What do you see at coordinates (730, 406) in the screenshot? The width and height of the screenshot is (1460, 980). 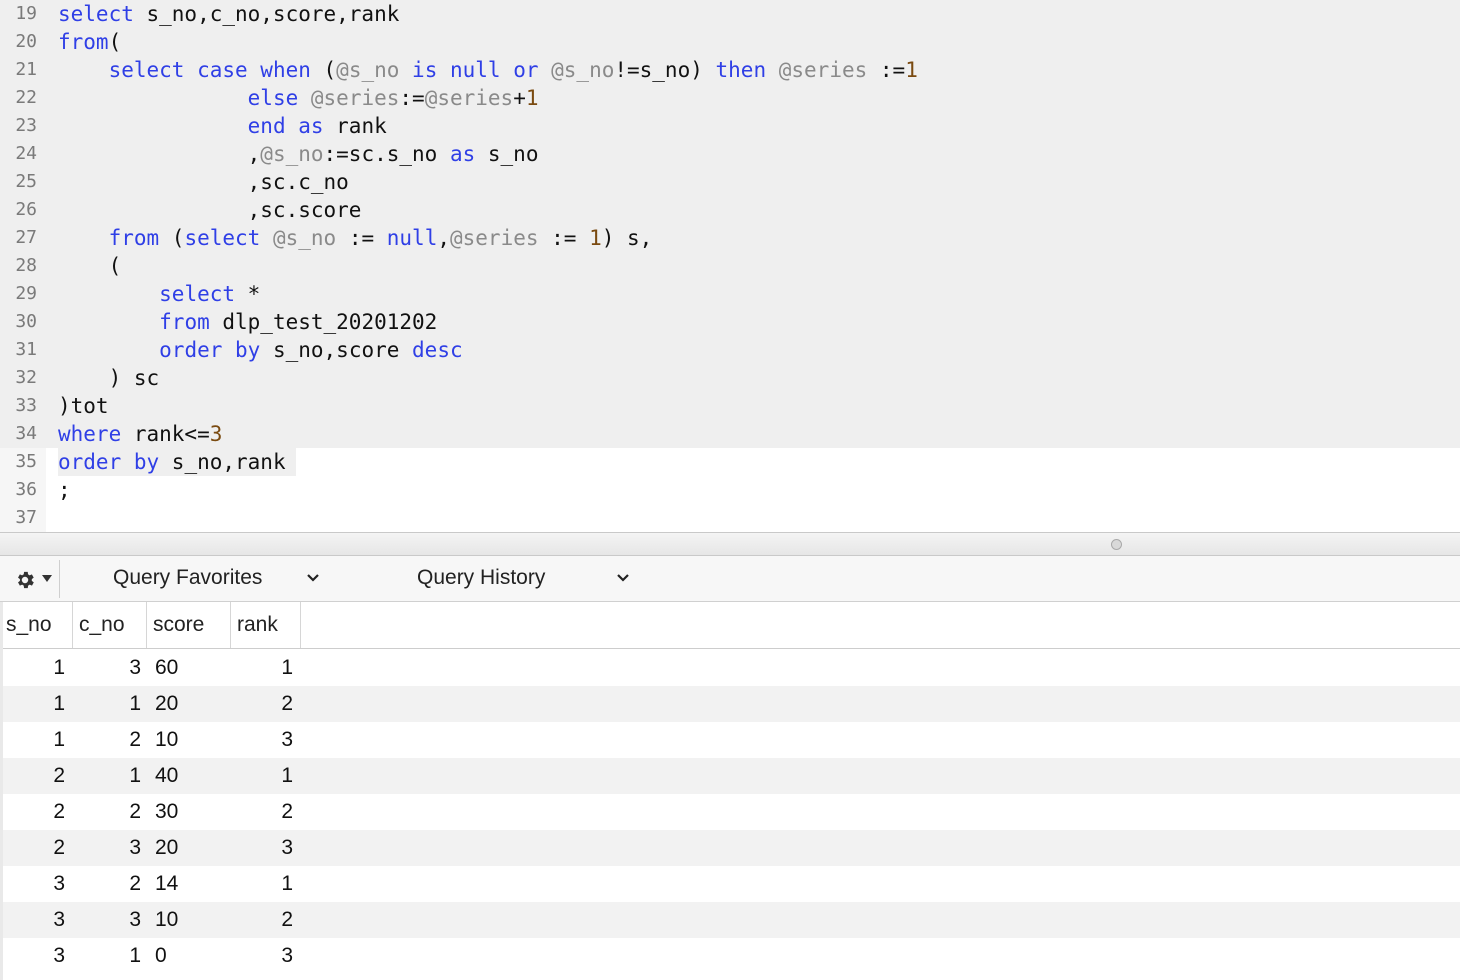 I see `code-line: 33)tot` at bounding box center [730, 406].